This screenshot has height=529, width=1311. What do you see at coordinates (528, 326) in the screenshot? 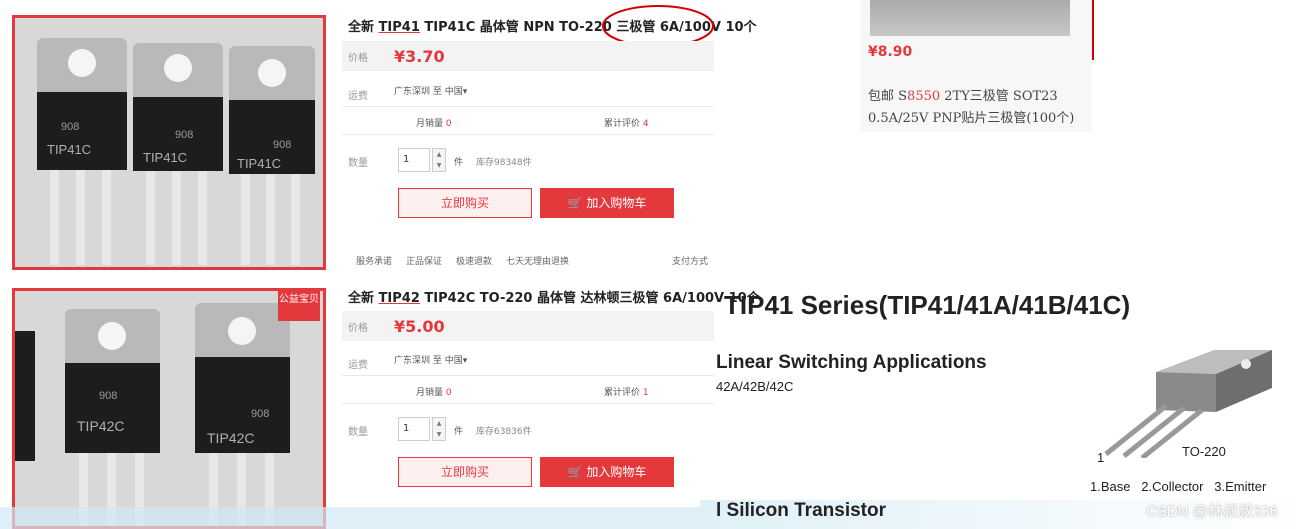
I see `price-row: 价格 ¥5.00` at bounding box center [528, 326].